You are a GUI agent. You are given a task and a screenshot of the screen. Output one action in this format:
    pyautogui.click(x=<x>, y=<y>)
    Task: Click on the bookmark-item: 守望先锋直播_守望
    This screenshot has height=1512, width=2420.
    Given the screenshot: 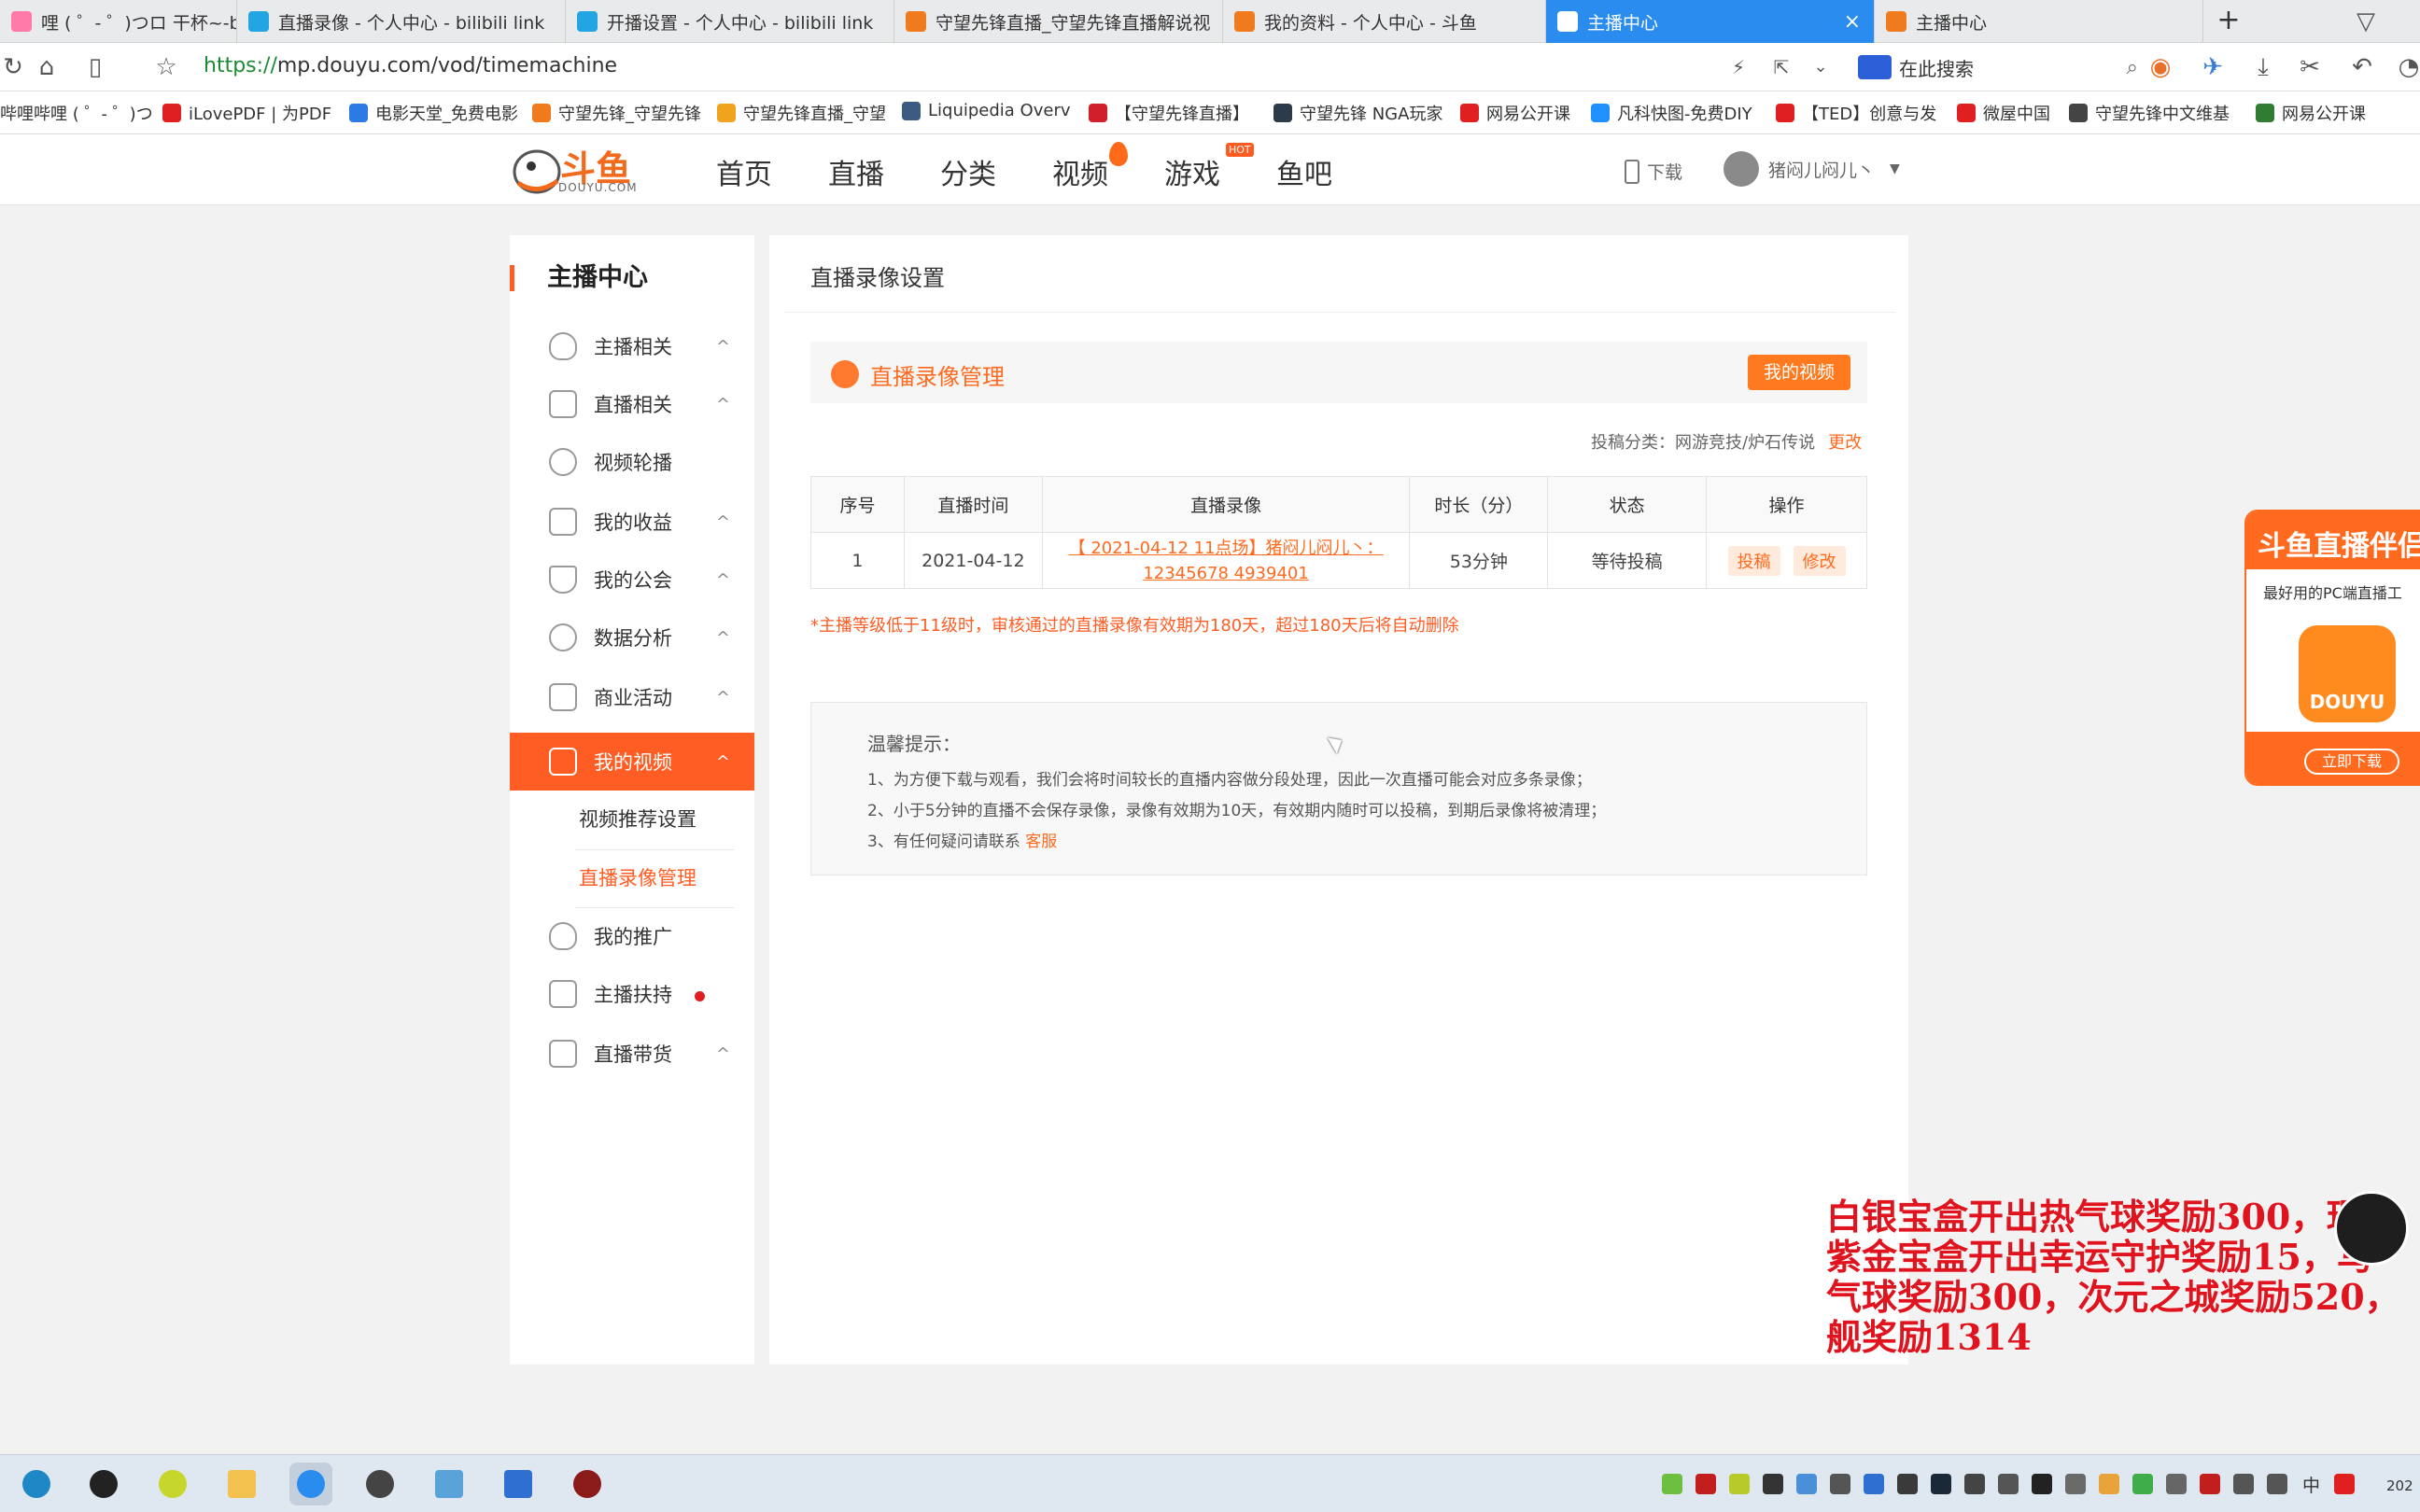 What is the action you would take?
    pyautogui.click(x=802, y=113)
    